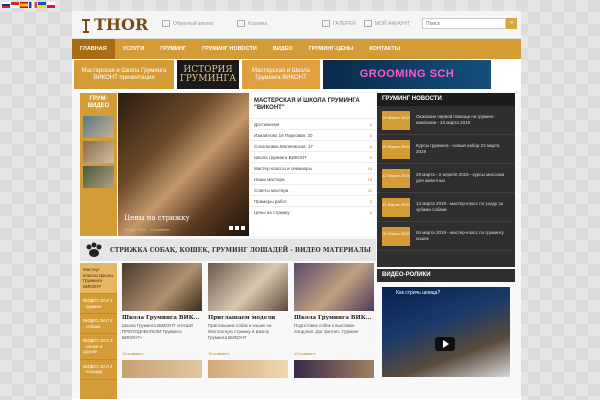  I want to click on school-title: МАСТЕРСКАЯ И ШКОЛА ГРУМИНГА "ВИКОНТ", so click(307, 104).